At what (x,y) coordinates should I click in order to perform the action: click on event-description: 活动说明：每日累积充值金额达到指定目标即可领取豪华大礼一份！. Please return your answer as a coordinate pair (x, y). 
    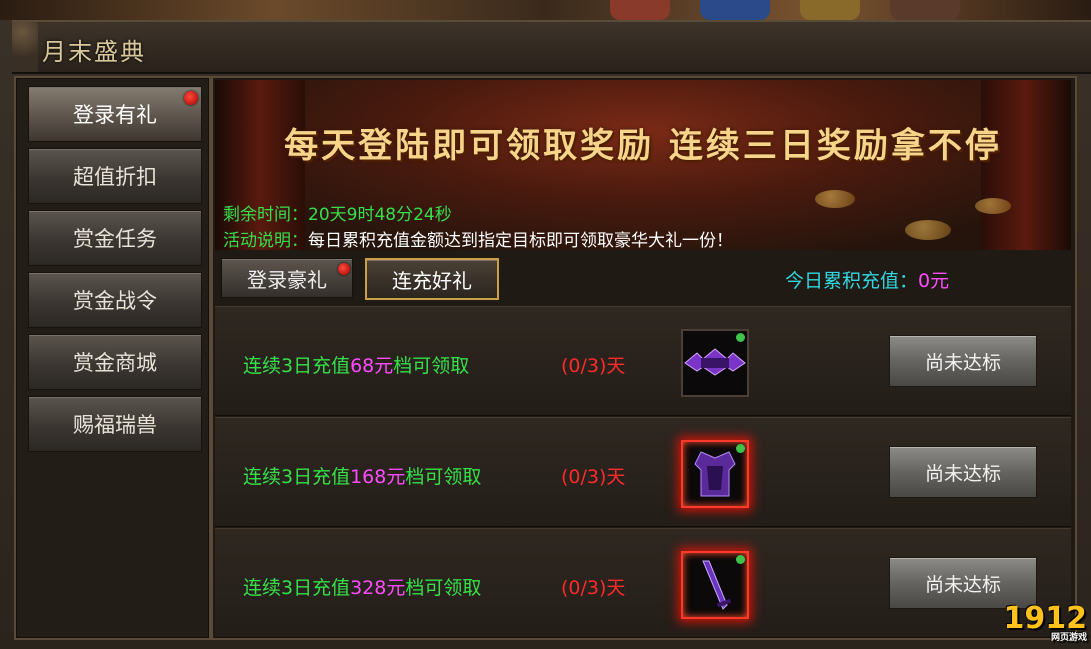
    Looking at the image, I should click on (478, 238).